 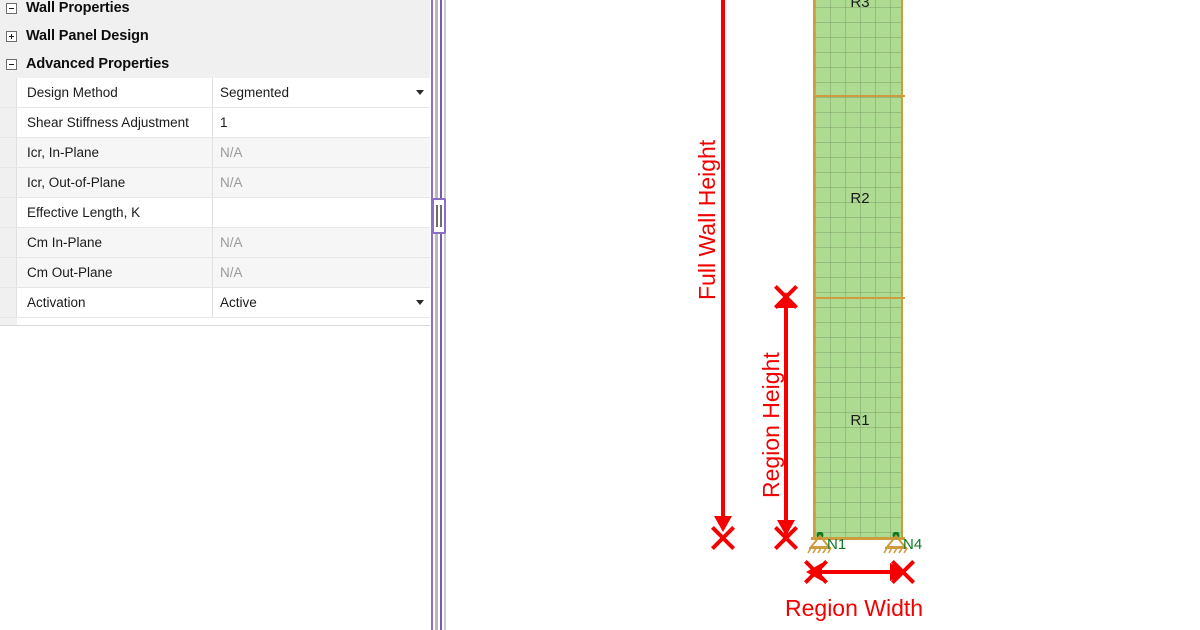 What do you see at coordinates (115, 92) in the screenshot?
I see `property-label: Design Method` at bounding box center [115, 92].